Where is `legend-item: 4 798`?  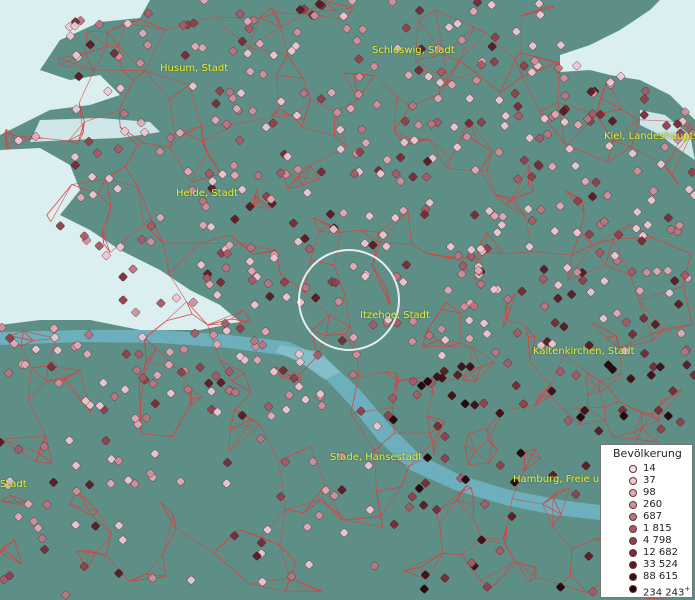 legend-item: 4 798 is located at coordinates (647, 541).